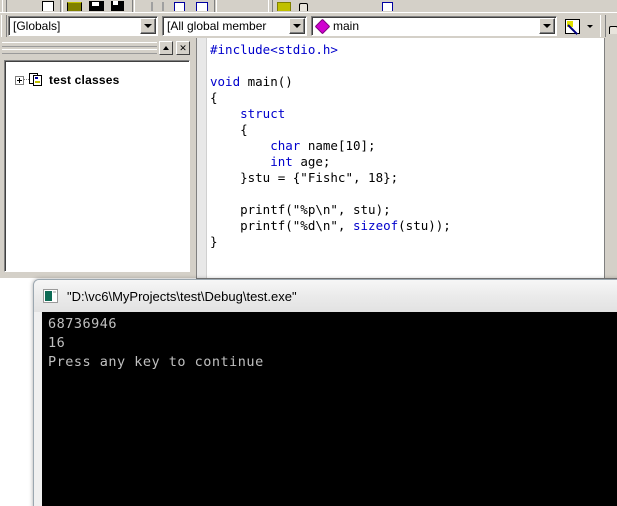  What do you see at coordinates (50, 296) in the screenshot?
I see `console-window-icon` at bounding box center [50, 296].